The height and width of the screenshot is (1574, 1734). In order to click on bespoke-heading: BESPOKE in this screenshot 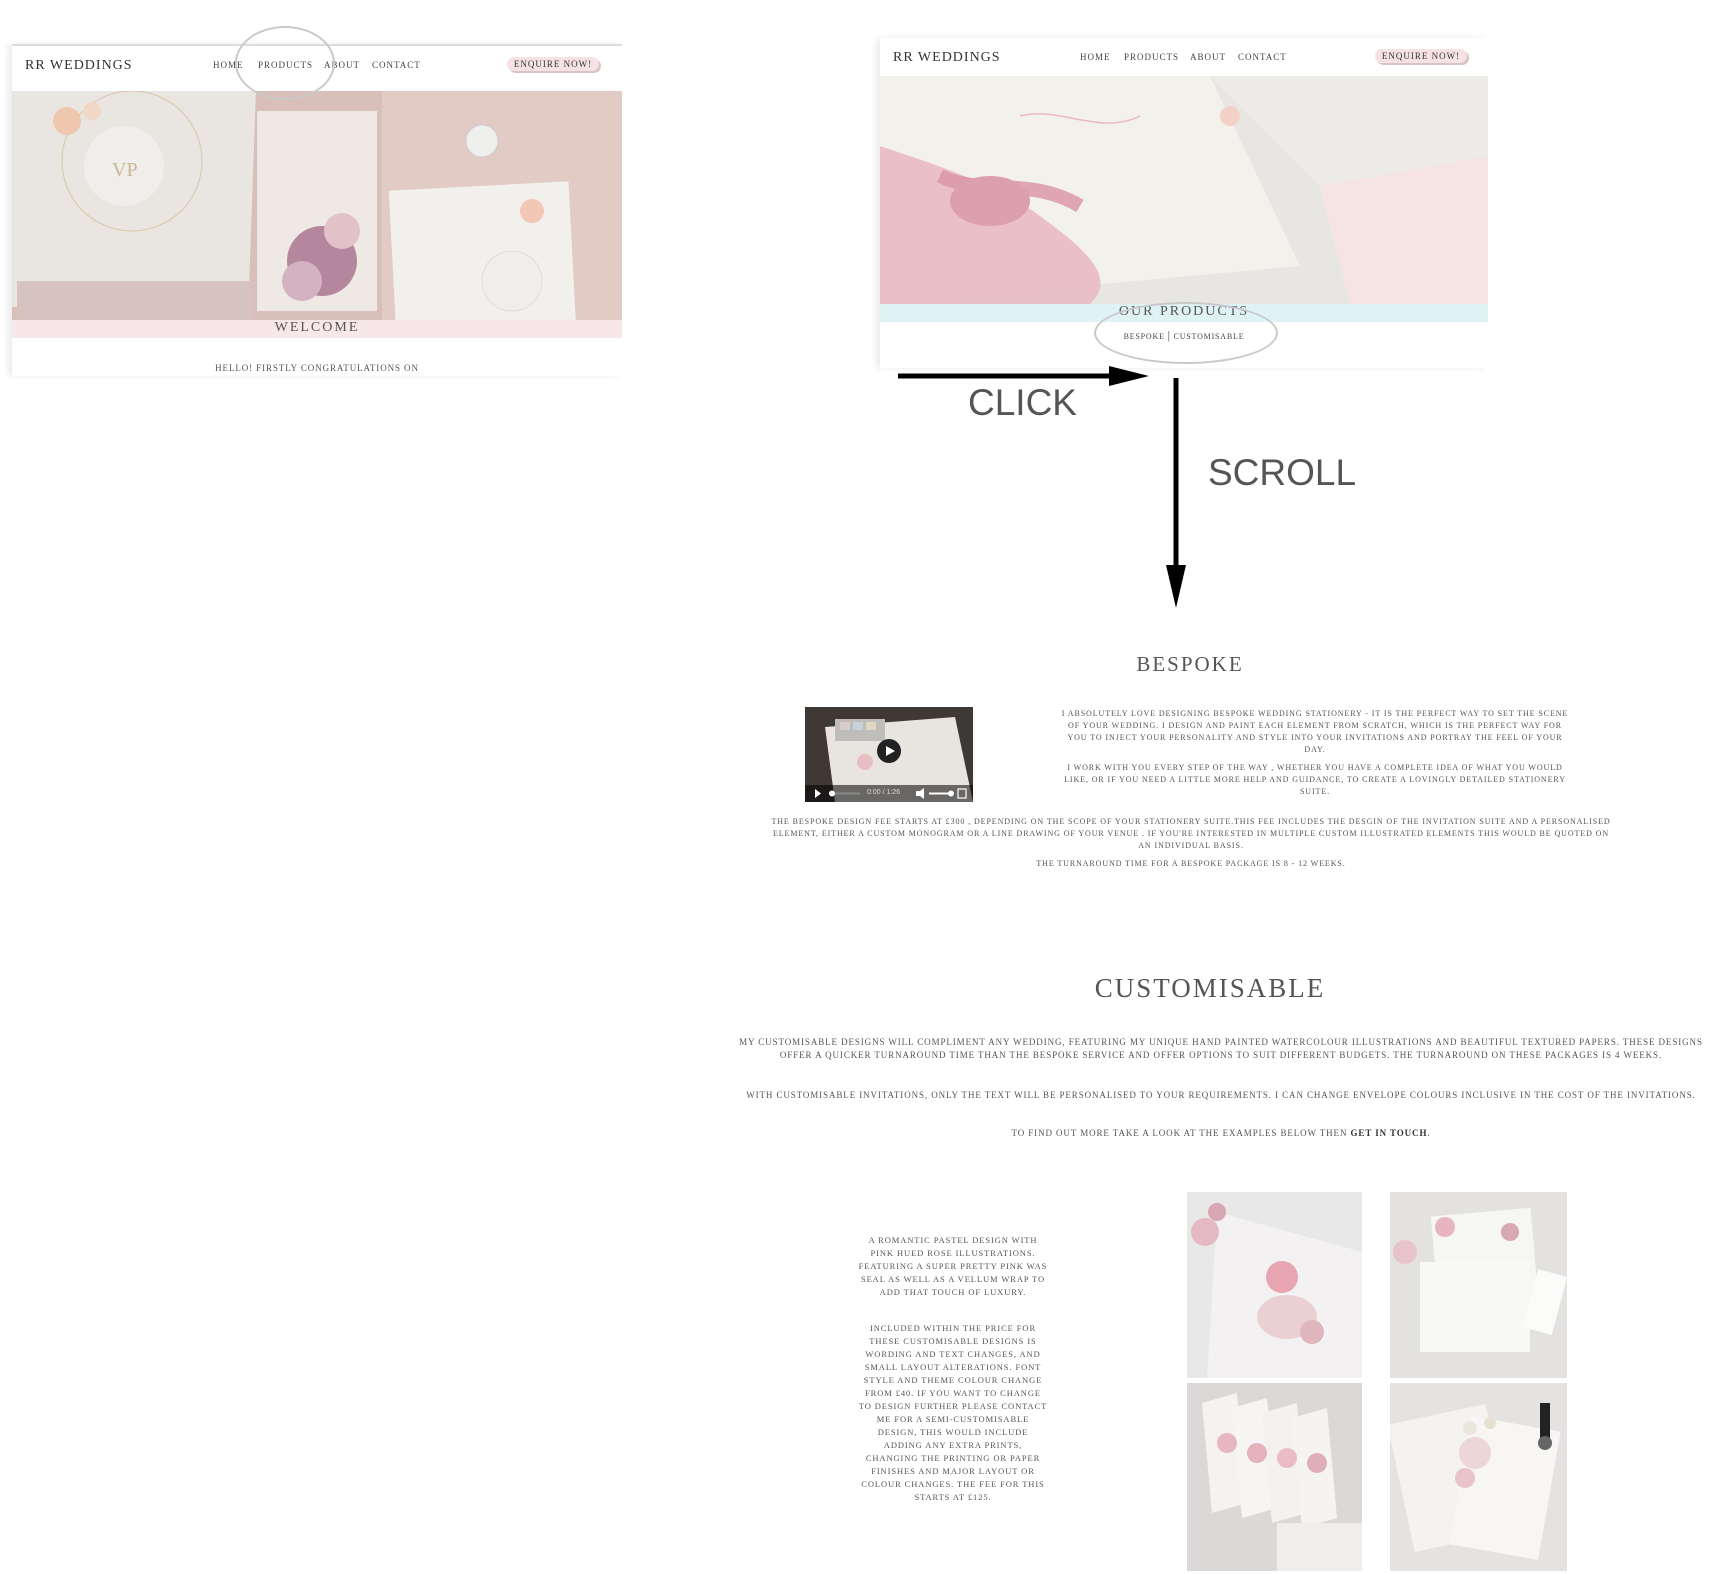, I will do `click(1190, 664)`.